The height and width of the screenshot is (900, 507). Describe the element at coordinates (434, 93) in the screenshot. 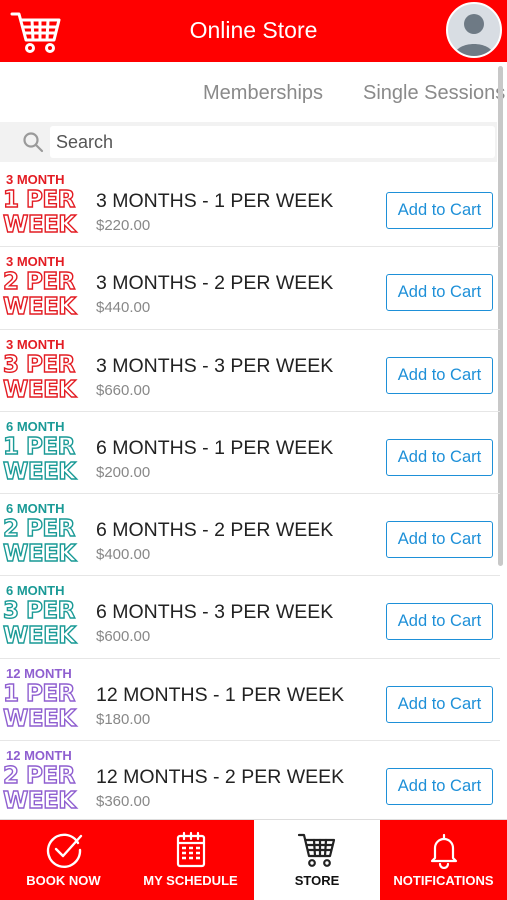

I see `tab-single-sessions: Single Sessions` at that location.